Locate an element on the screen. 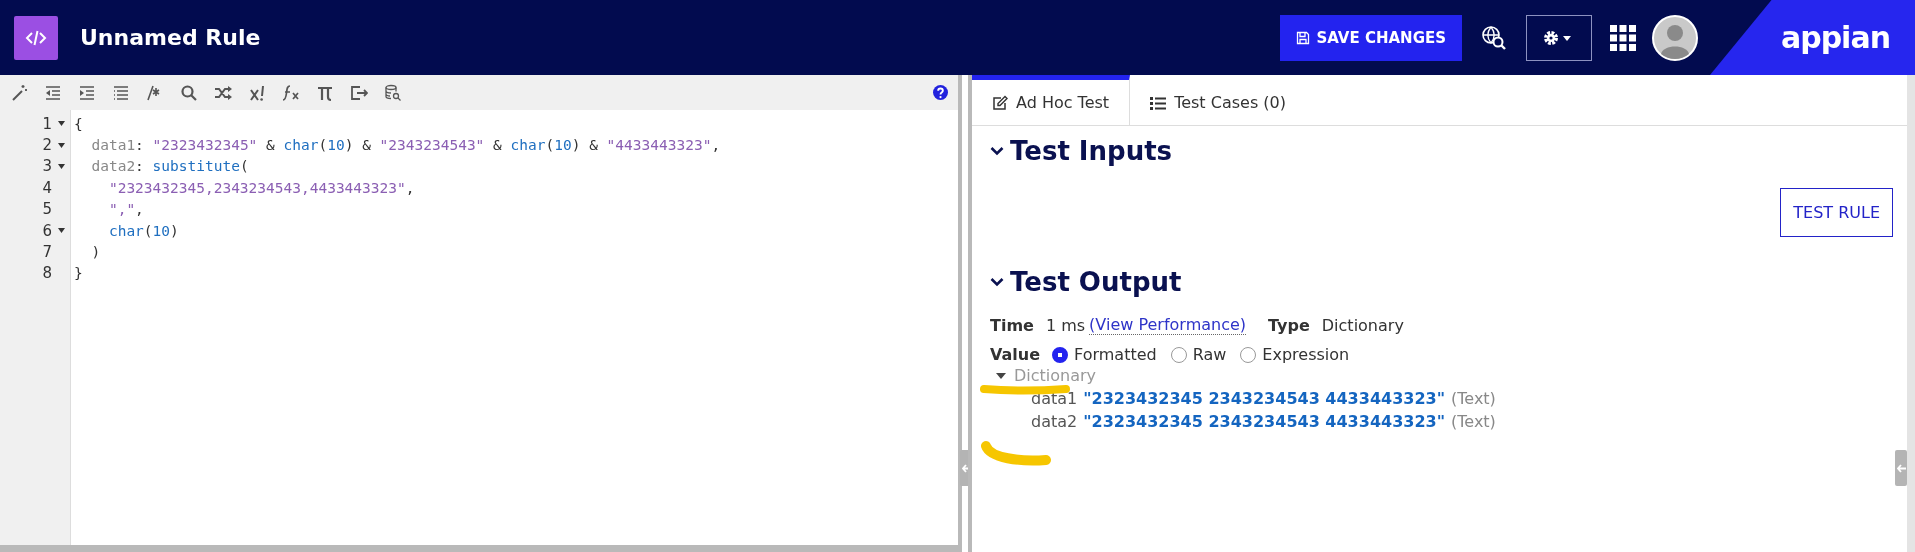  shuffle-icon is located at coordinates (223, 92).